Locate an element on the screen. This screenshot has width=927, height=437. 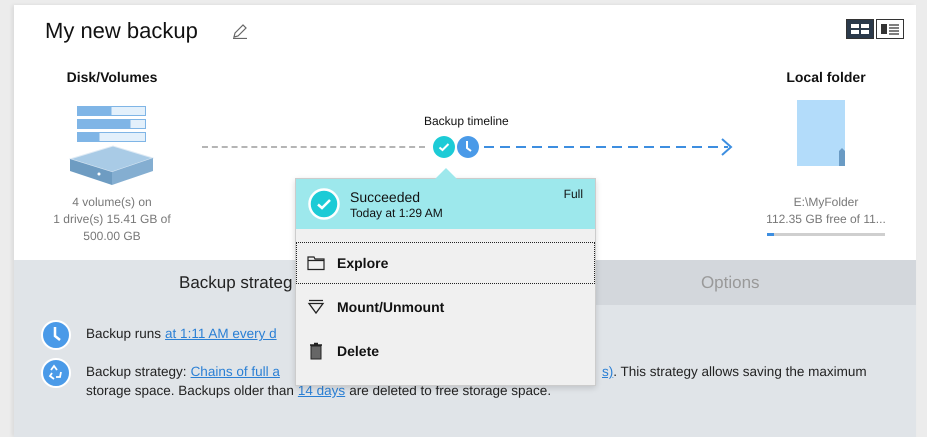
source-details: 500.00 GB is located at coordinates (112, 236).